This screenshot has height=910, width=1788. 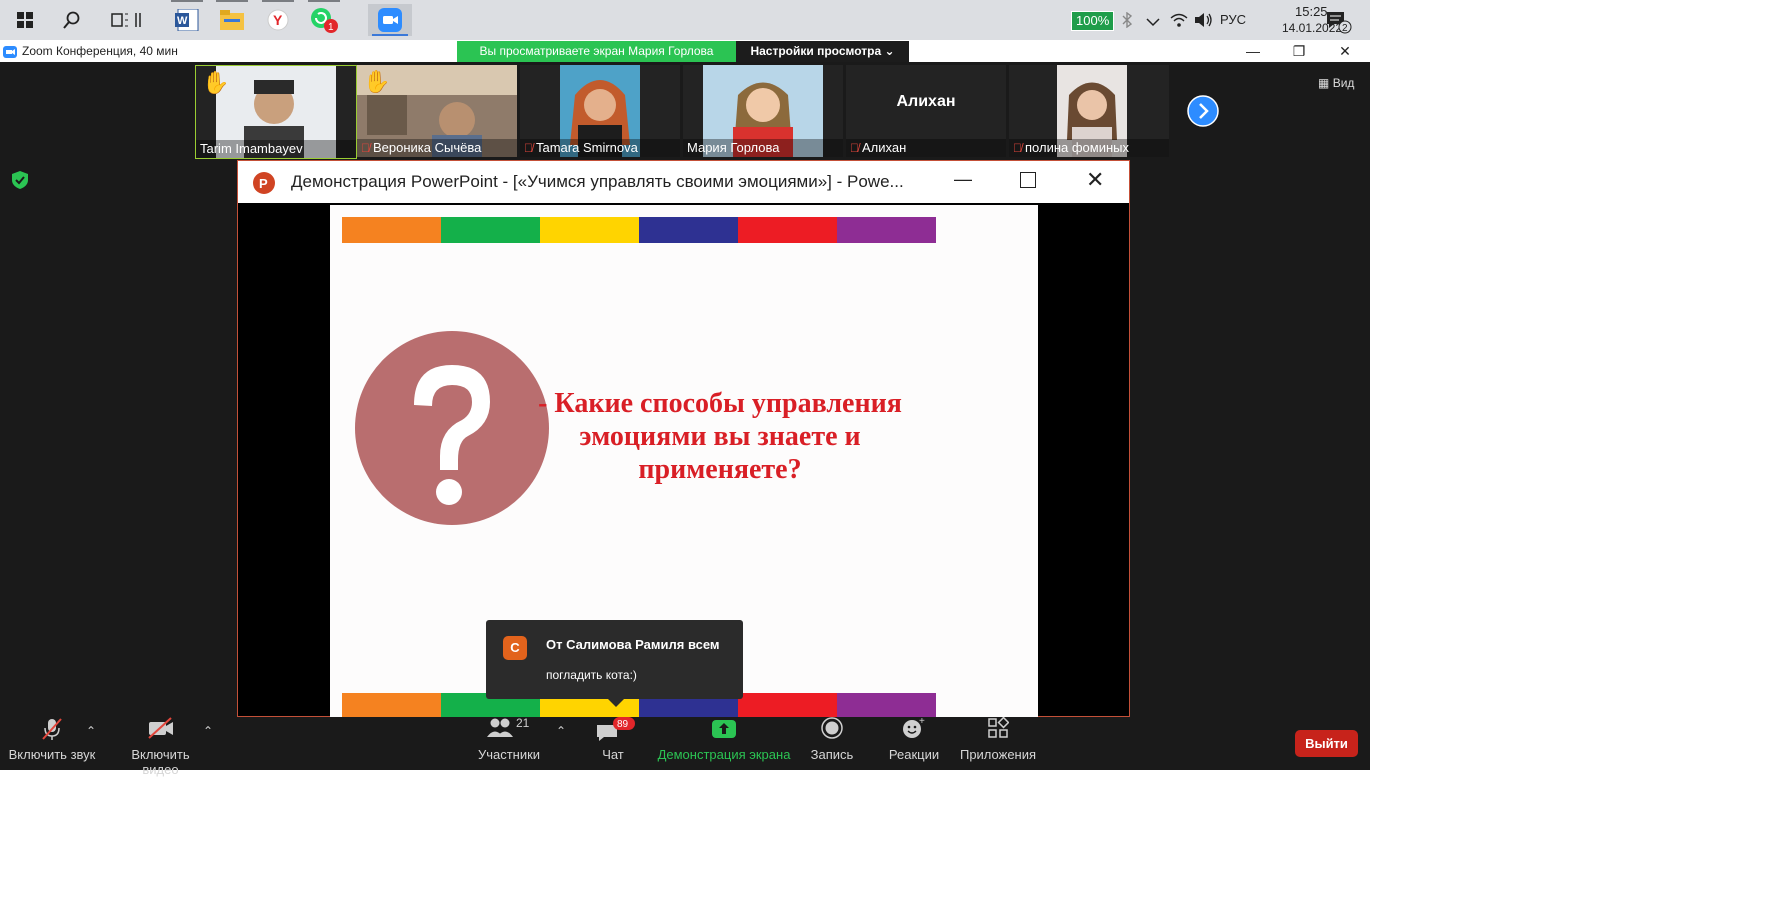 I want to click on svg-text: P, so click(x=263, y=183).